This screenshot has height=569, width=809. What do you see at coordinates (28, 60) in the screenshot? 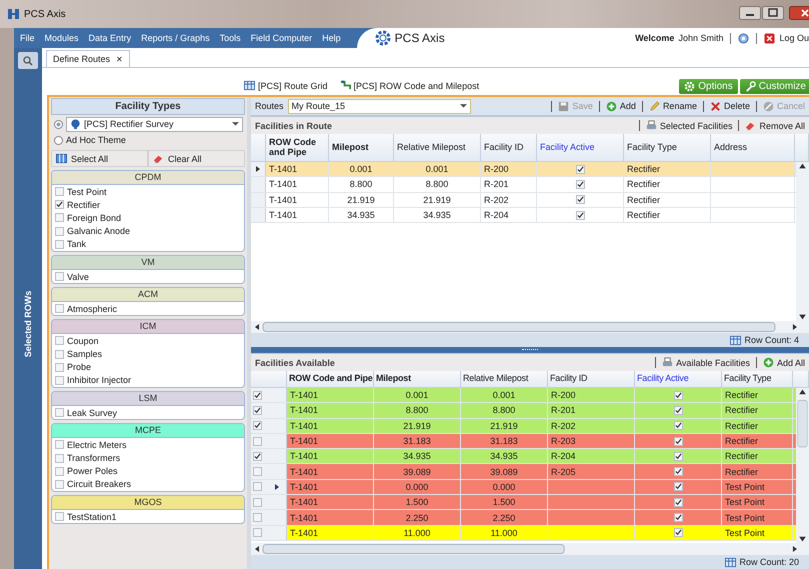
I see `search-button` at bounding box center [28, 60].